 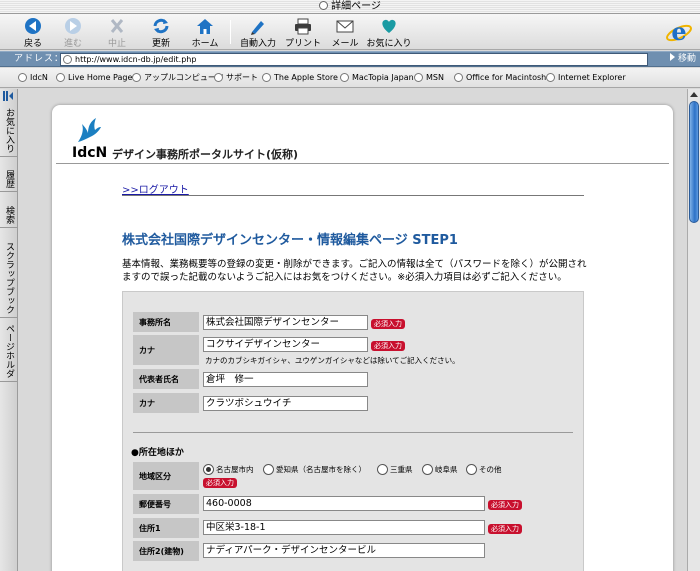 I want to click on favorite-link: MSN, so click(x=429, y=78).